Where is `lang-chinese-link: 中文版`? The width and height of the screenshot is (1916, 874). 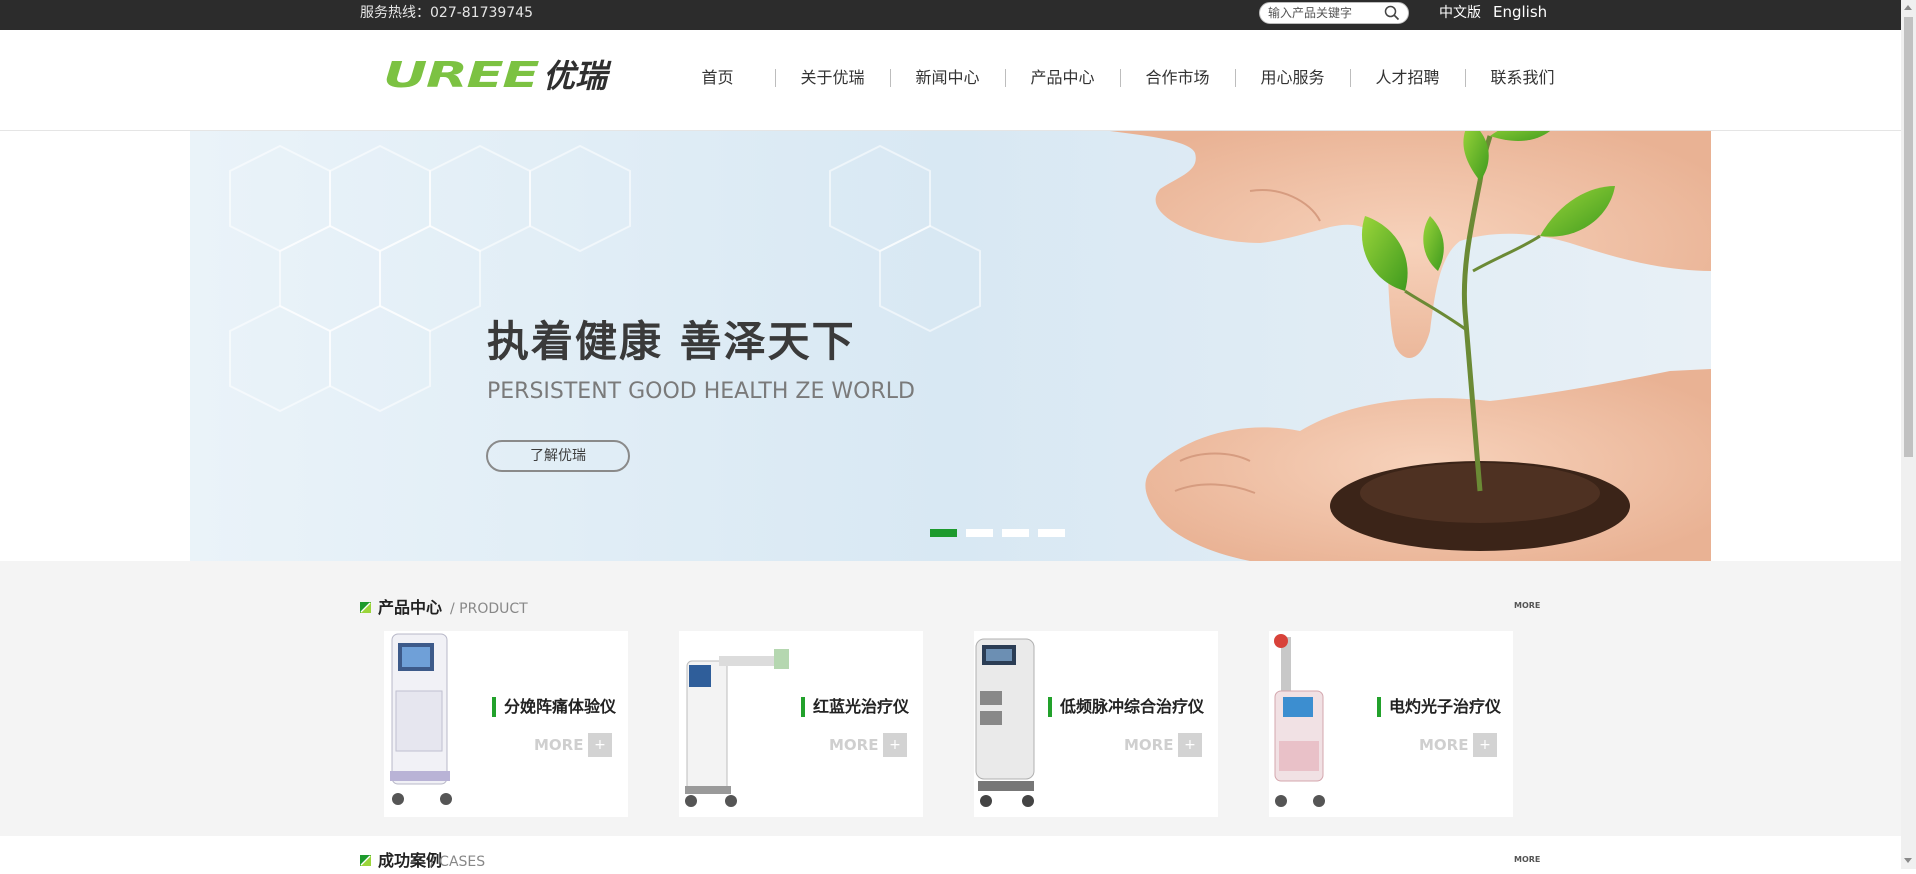 lang-chinese-link: 中文版 is located at coordinates (1460, 13).